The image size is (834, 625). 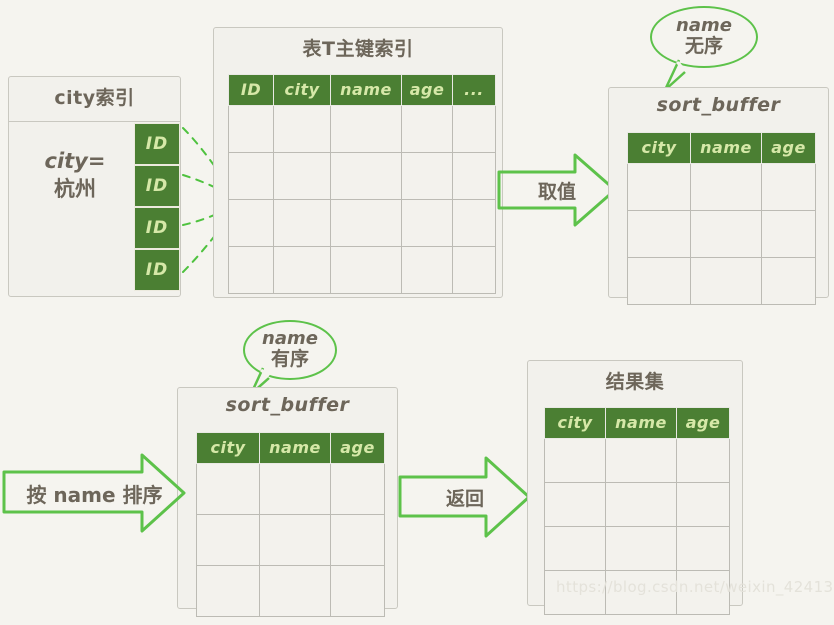 What do you see at coordinates (703, 45) in the screenshot?
I see `bubble-top-line2: 无序` at bounding box center [703, 45].